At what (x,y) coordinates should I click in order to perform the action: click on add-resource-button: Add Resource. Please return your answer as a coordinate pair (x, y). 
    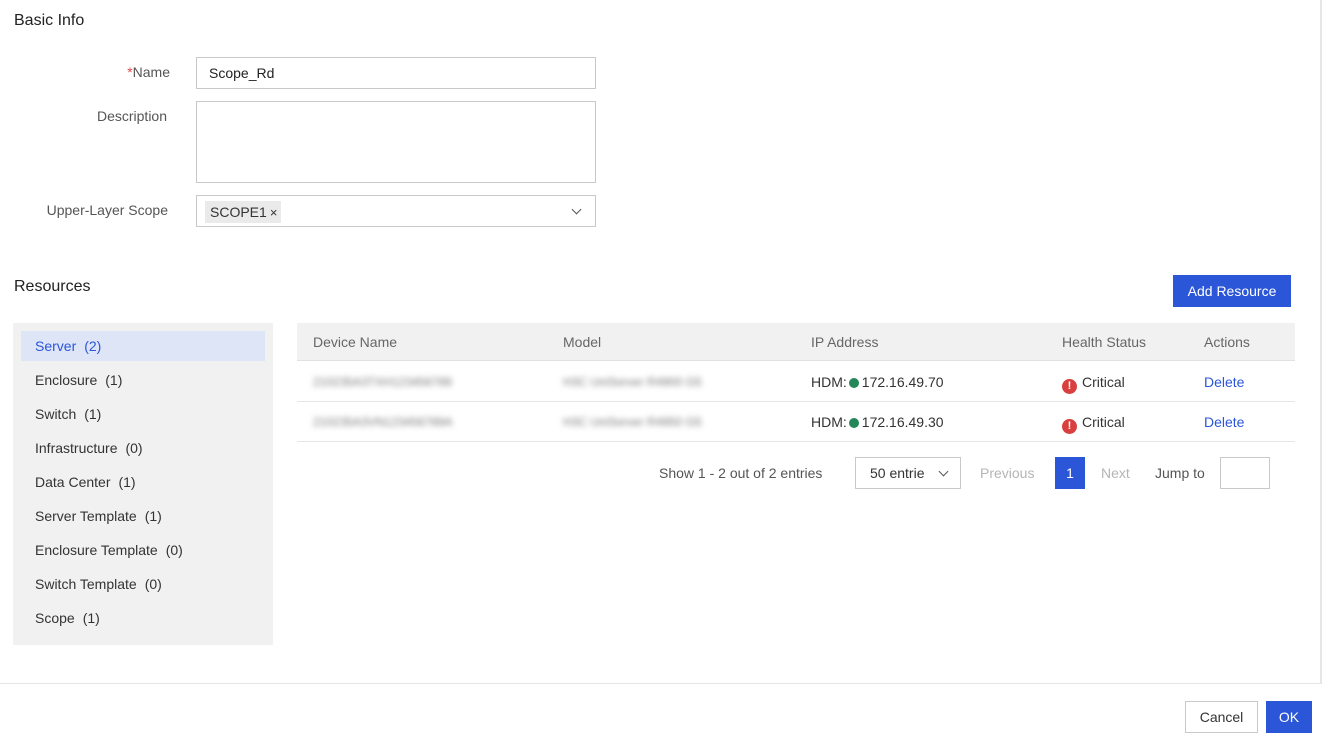
    Looking at the image, I should click on (1232, 291).